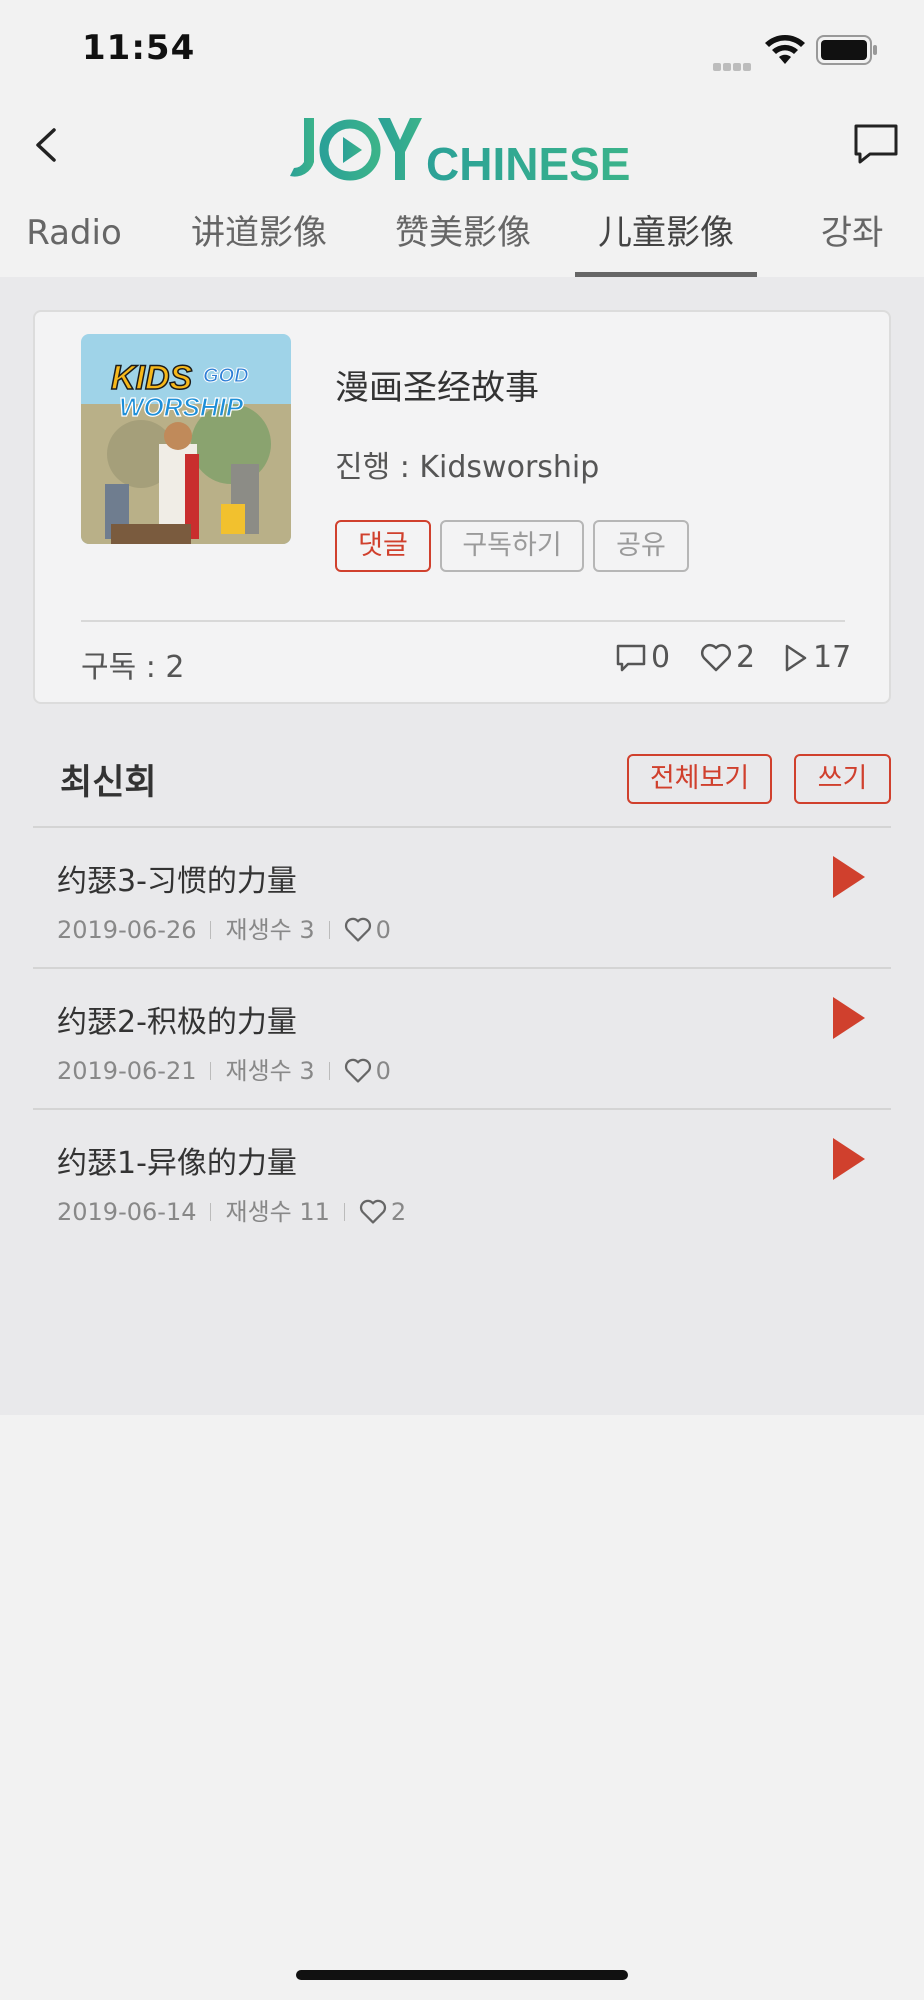 The width and height of the screenshot is (924, 2000). What do you see at coordinates (832, 657) in the screenshot?
I see `play-count: 17` at bounding box center [832, 657].